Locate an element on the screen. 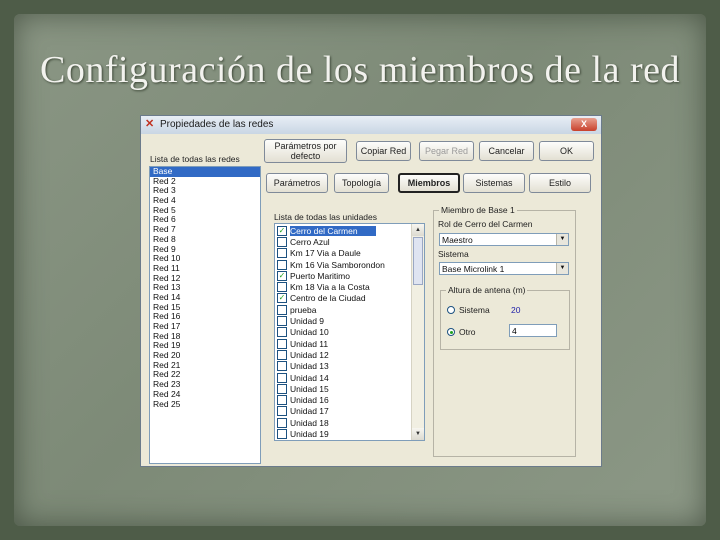 The width and height of the screenshot is (720, 540). antenna-group-title: Altura de antena (m) is located at coordinates (487, 290).